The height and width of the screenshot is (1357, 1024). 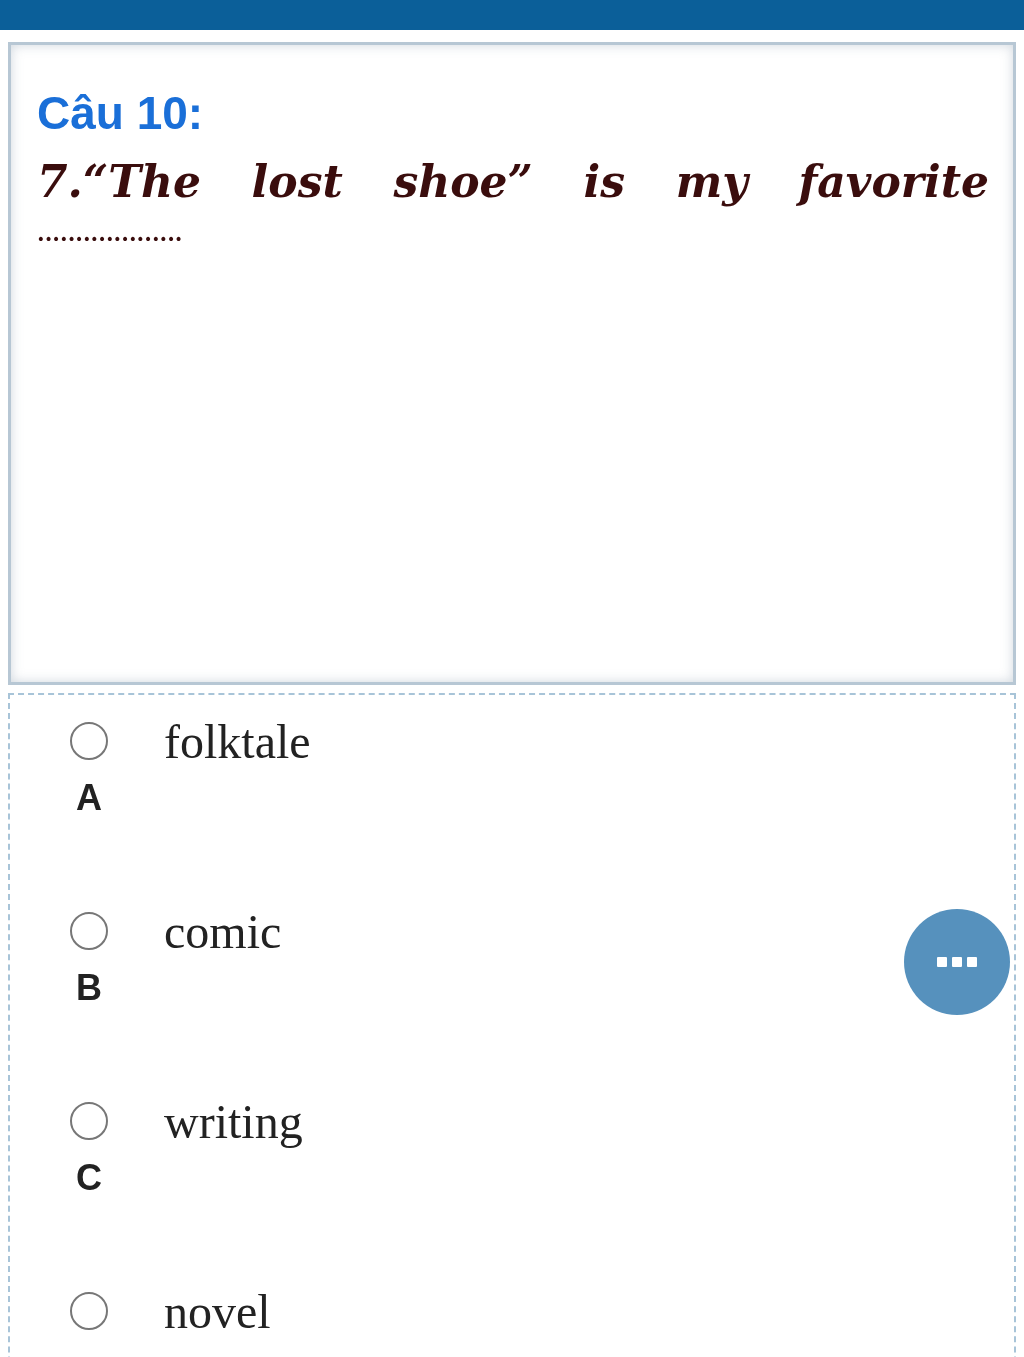 What do you see at coordinates (88, 1178) in the screenshot?
I see `option-label: C` at bounding box center [88, 1178].